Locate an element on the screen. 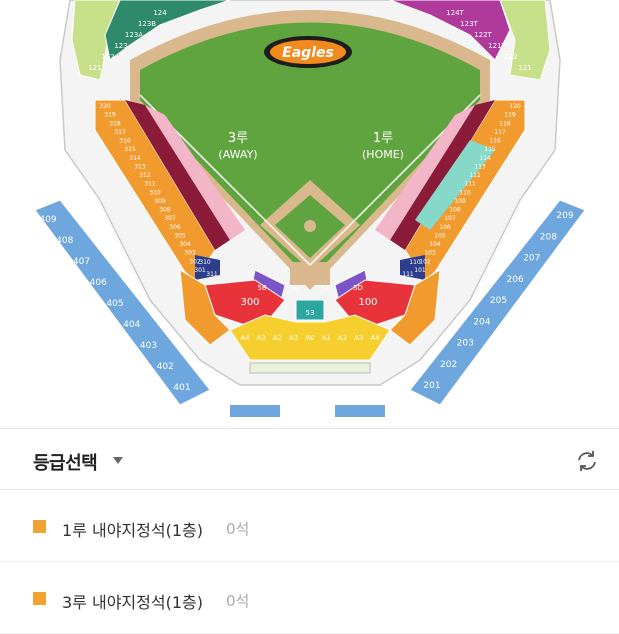 The height and width of the screenshot is (634, 619). section-label: 315 is located at coordinates (130, 149).